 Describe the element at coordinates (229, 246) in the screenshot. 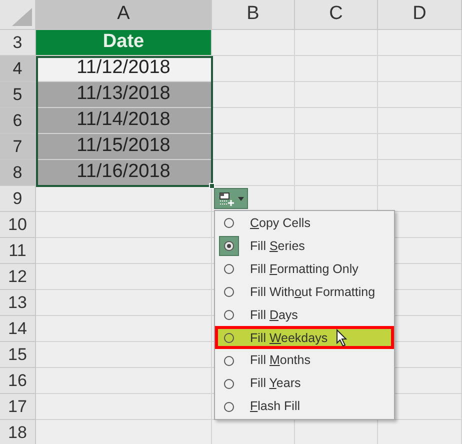

I see `radio-button` at that location.